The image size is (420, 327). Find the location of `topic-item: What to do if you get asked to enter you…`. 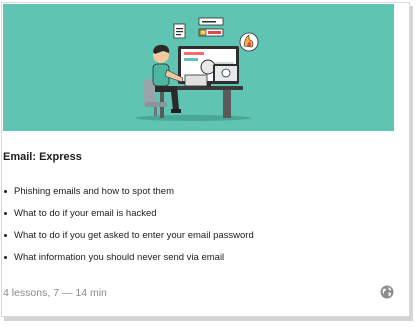

topic-item: What to do if you get asked to enter you… is located at coordinates (128, 239).